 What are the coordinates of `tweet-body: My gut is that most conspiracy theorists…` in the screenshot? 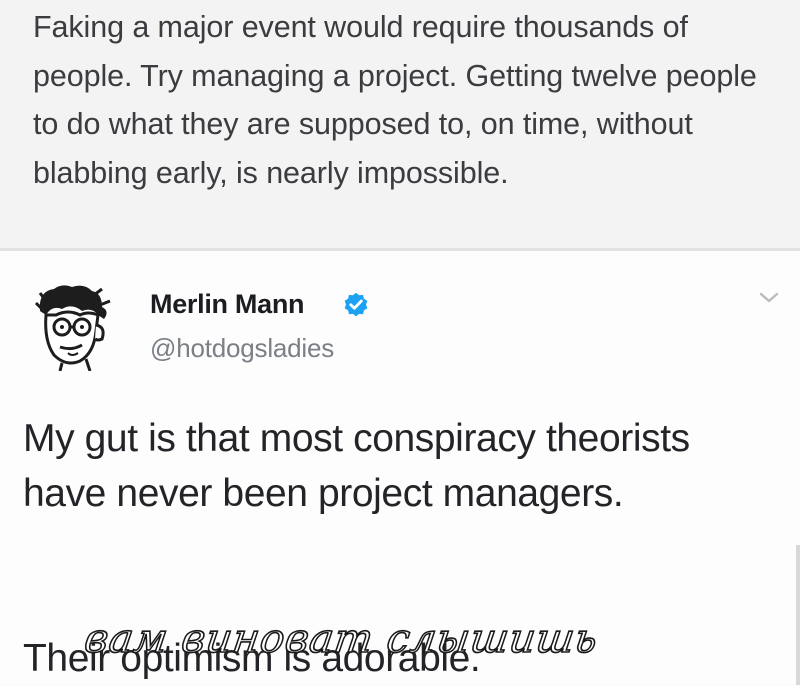 It's located at (356, 466).